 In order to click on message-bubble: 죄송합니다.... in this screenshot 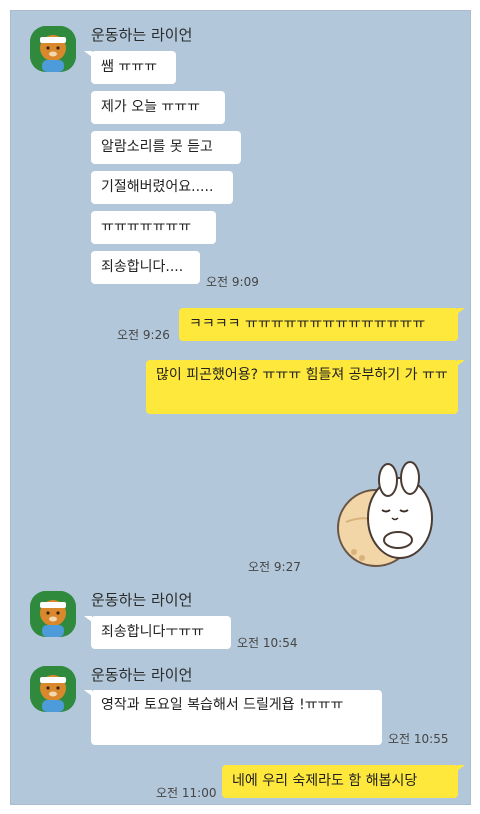, I will do `click(145, 267)`.